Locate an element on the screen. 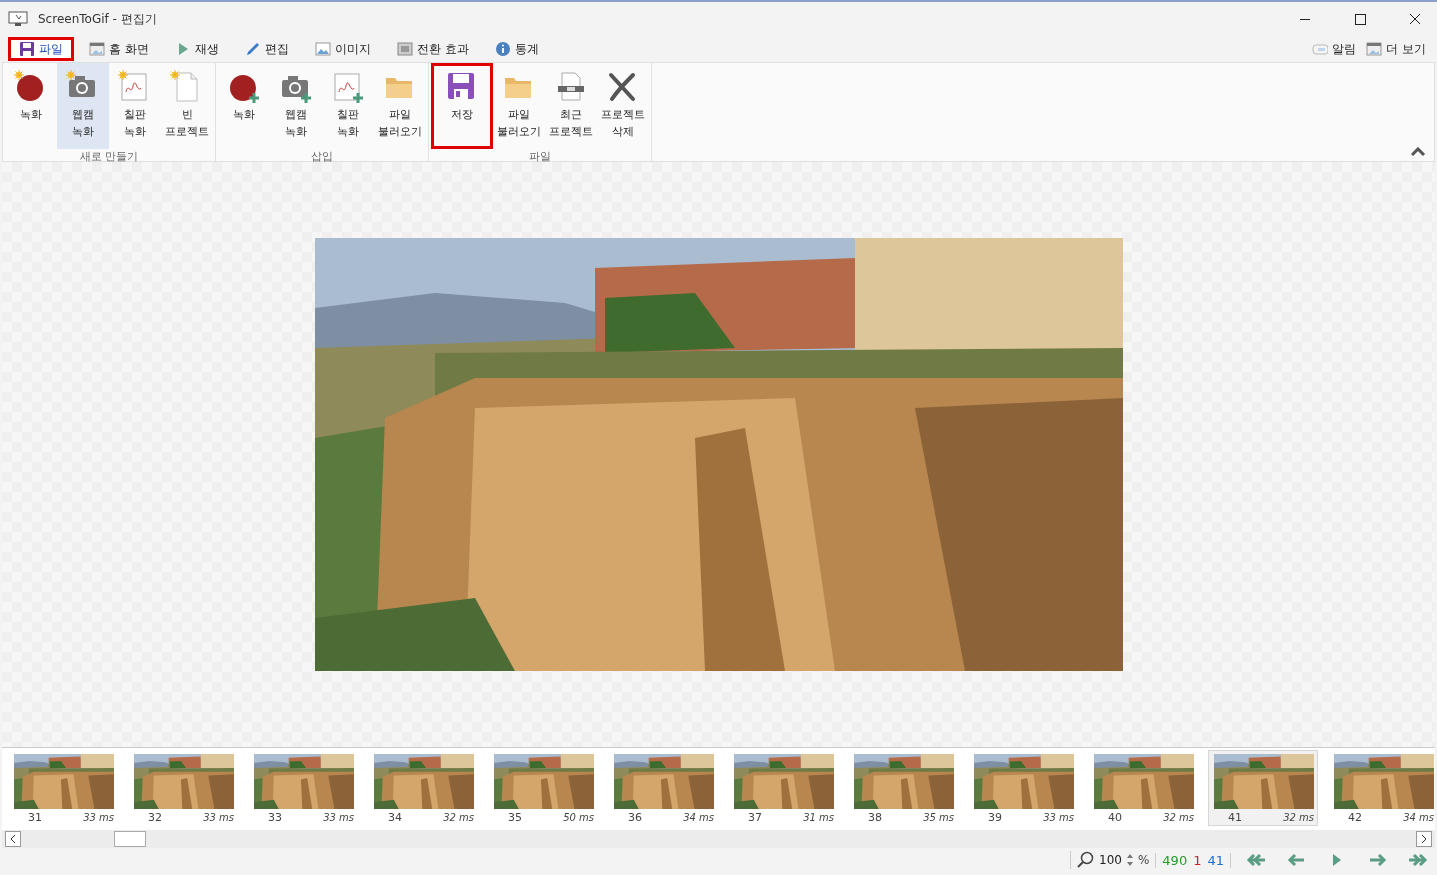 The image size is (1437, 875). chevron-right-icon is located at coordinates (1424, 839).